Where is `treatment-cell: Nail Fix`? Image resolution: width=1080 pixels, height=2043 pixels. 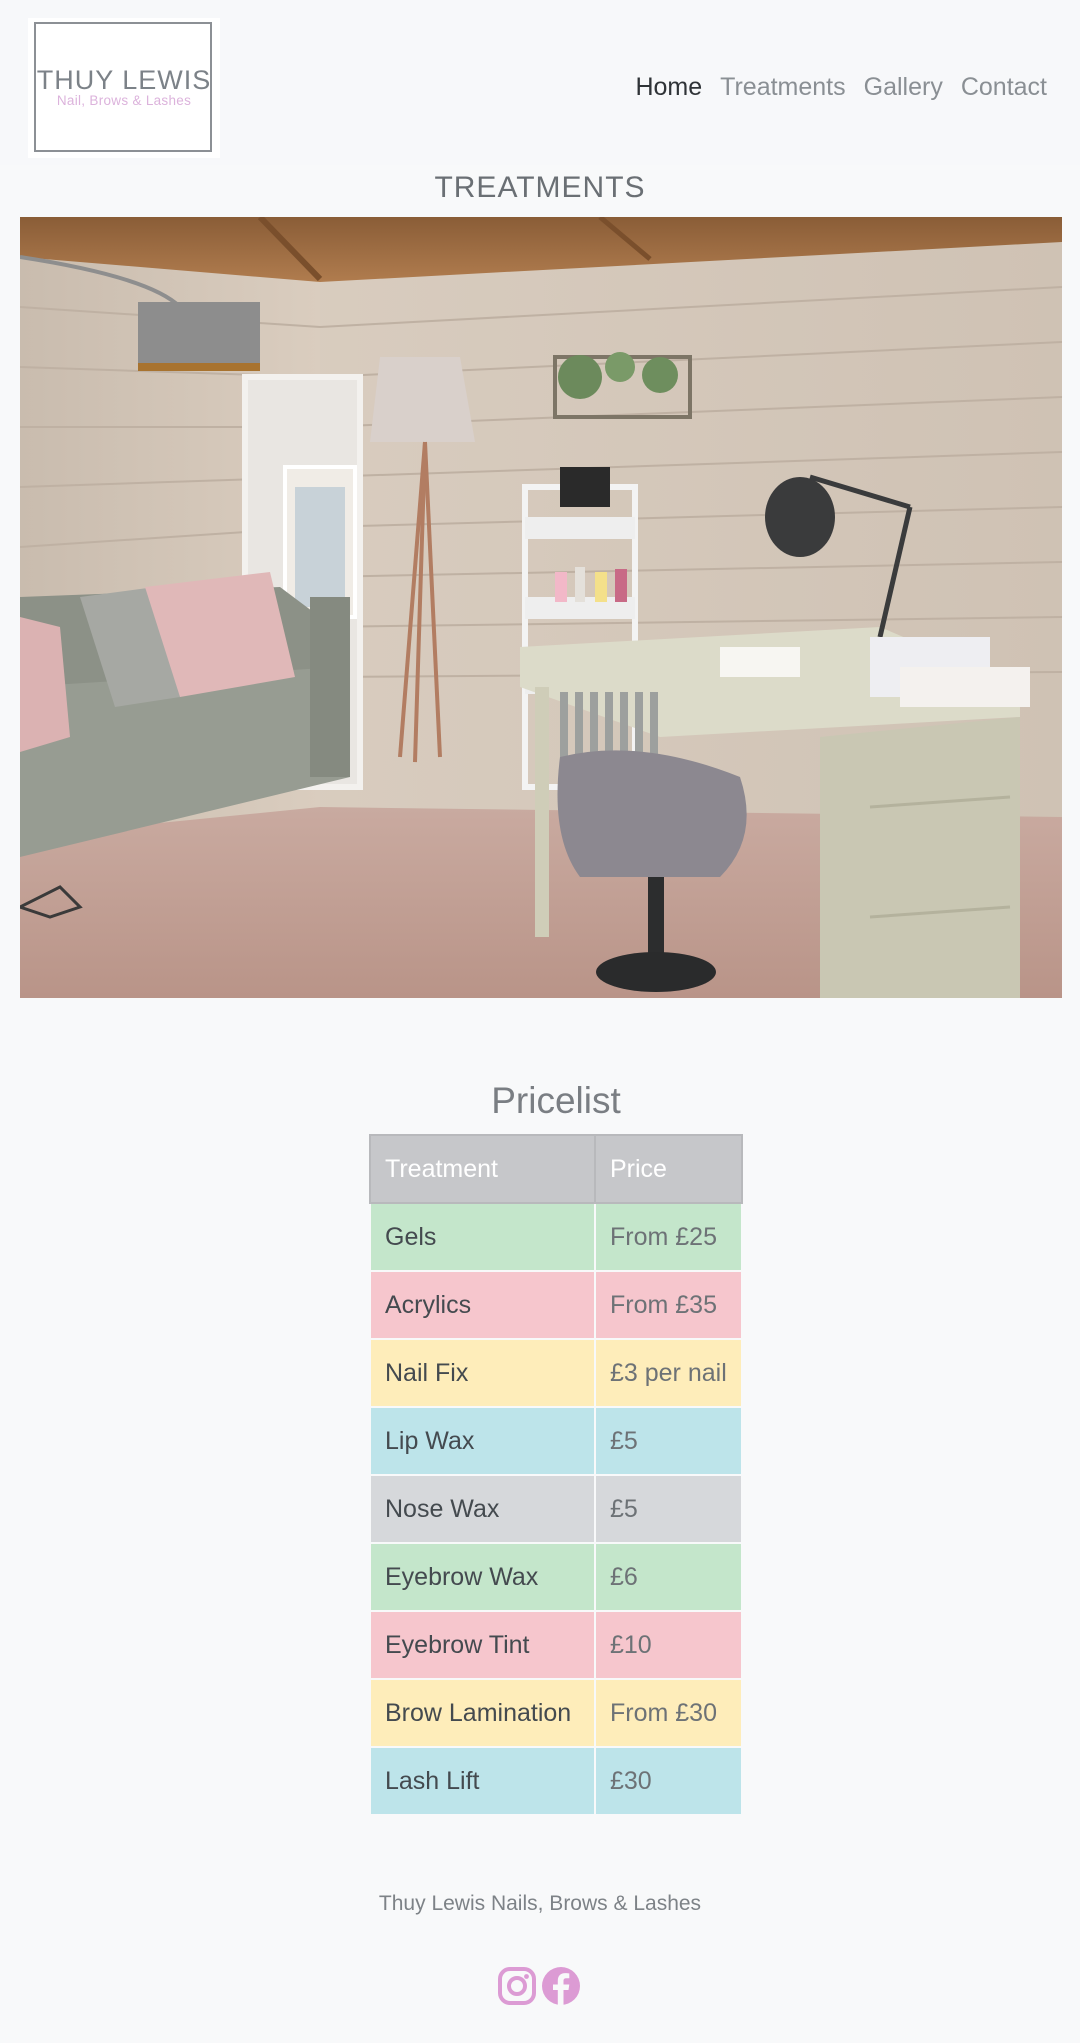 treatment-cell: Nail Fix is located at coordinates (482, 1373).